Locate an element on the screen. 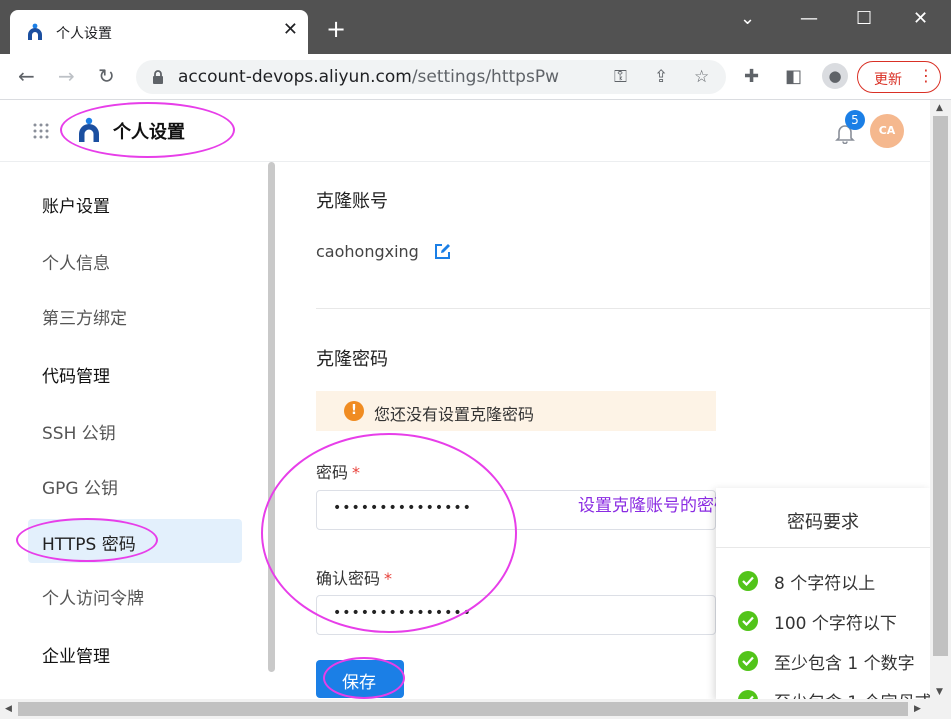 Image resolution: width=951 pixels, height=719 pixels. back-arrow-icon: ← is located at coordinates (26, 76).